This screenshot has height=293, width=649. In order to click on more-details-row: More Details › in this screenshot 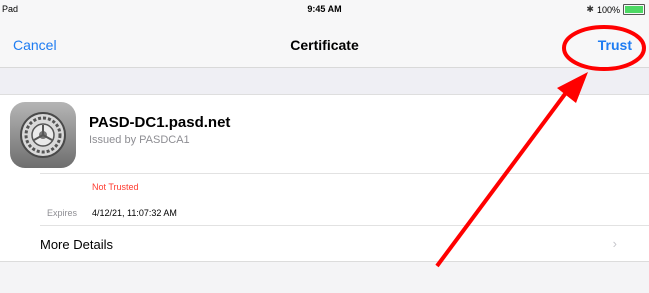, I will do `click(324, 243)`.